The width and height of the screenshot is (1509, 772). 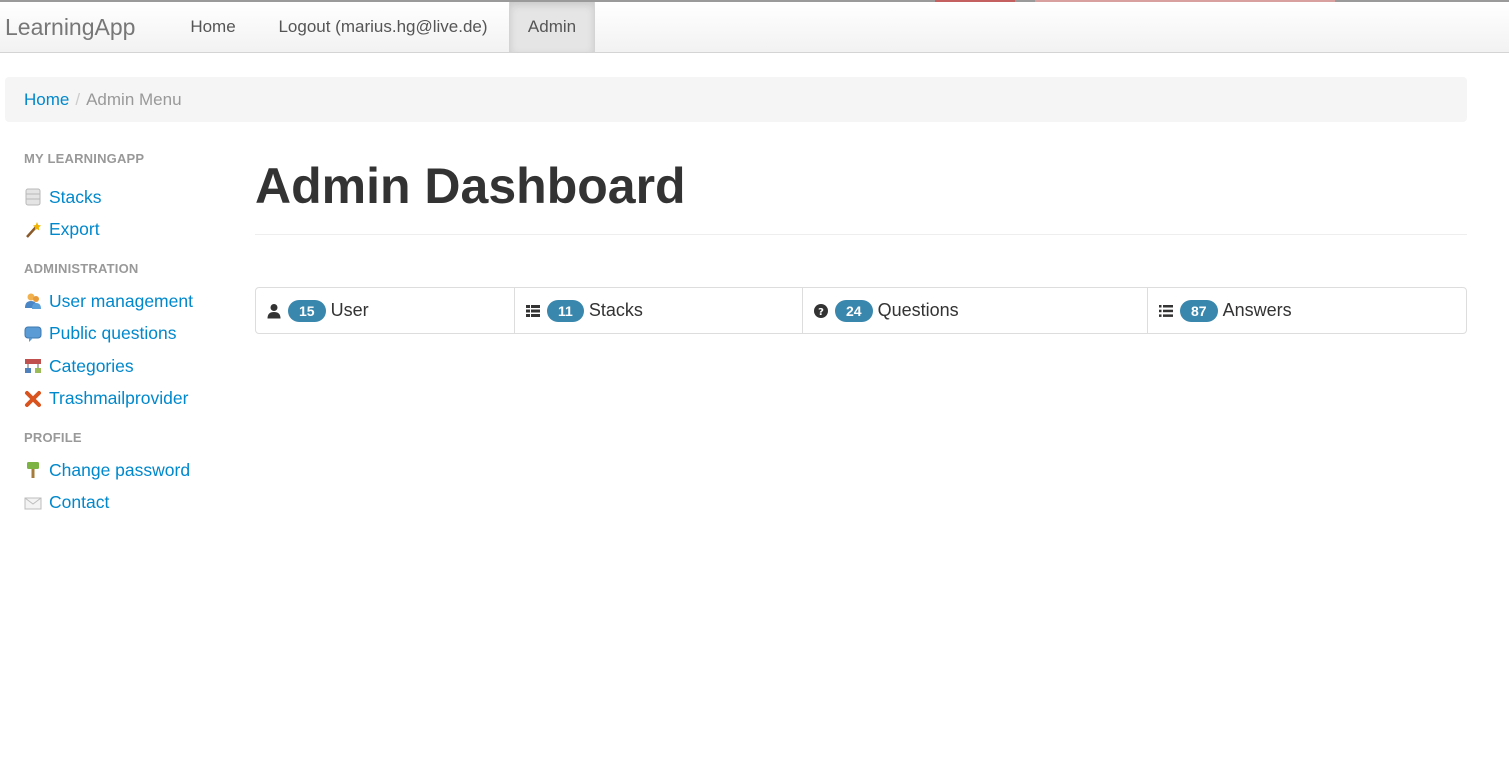 I want to click on magic-wand-icon, so click(x=33, y=229).